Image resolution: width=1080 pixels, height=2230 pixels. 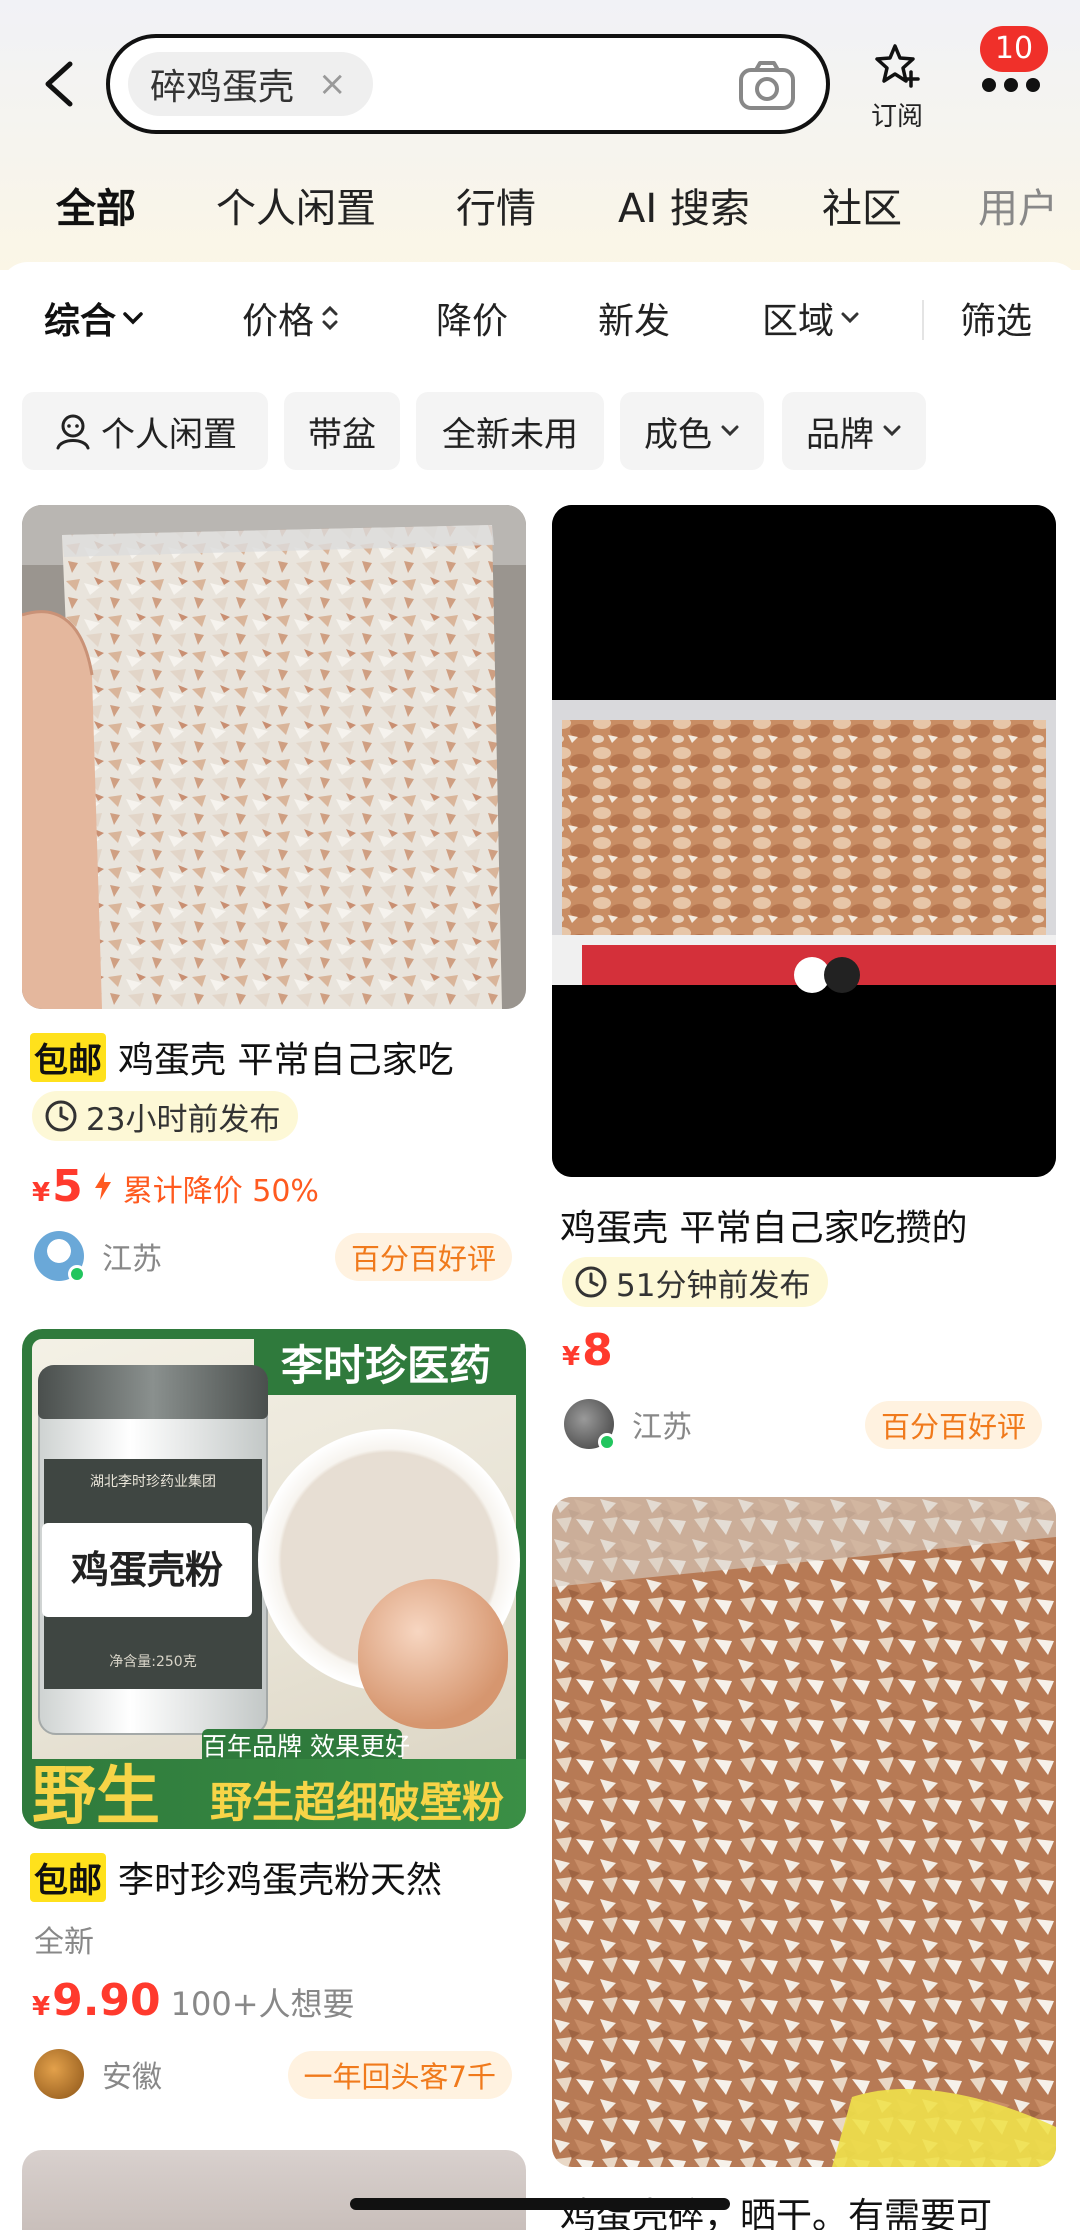 What do you see at coordinates (357, 1802) in the screenshot?
I see `image-bottom-text: 野生超细破壁粉` at bounding box center [357, 1802].